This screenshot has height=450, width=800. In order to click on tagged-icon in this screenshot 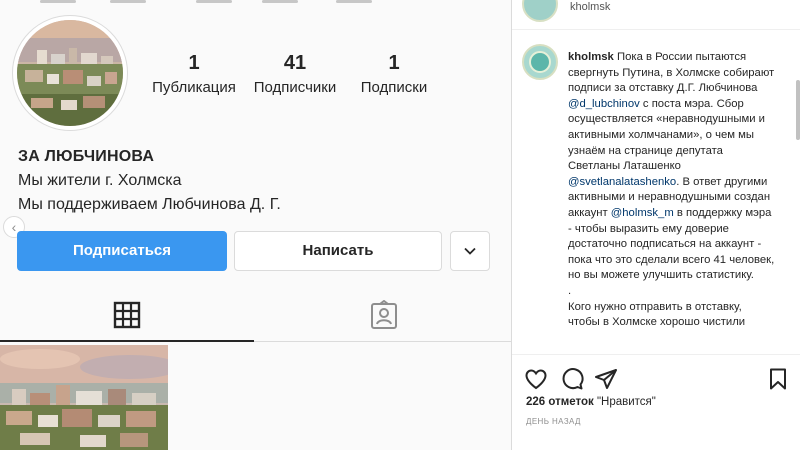, I will do `click(384, 314)`.